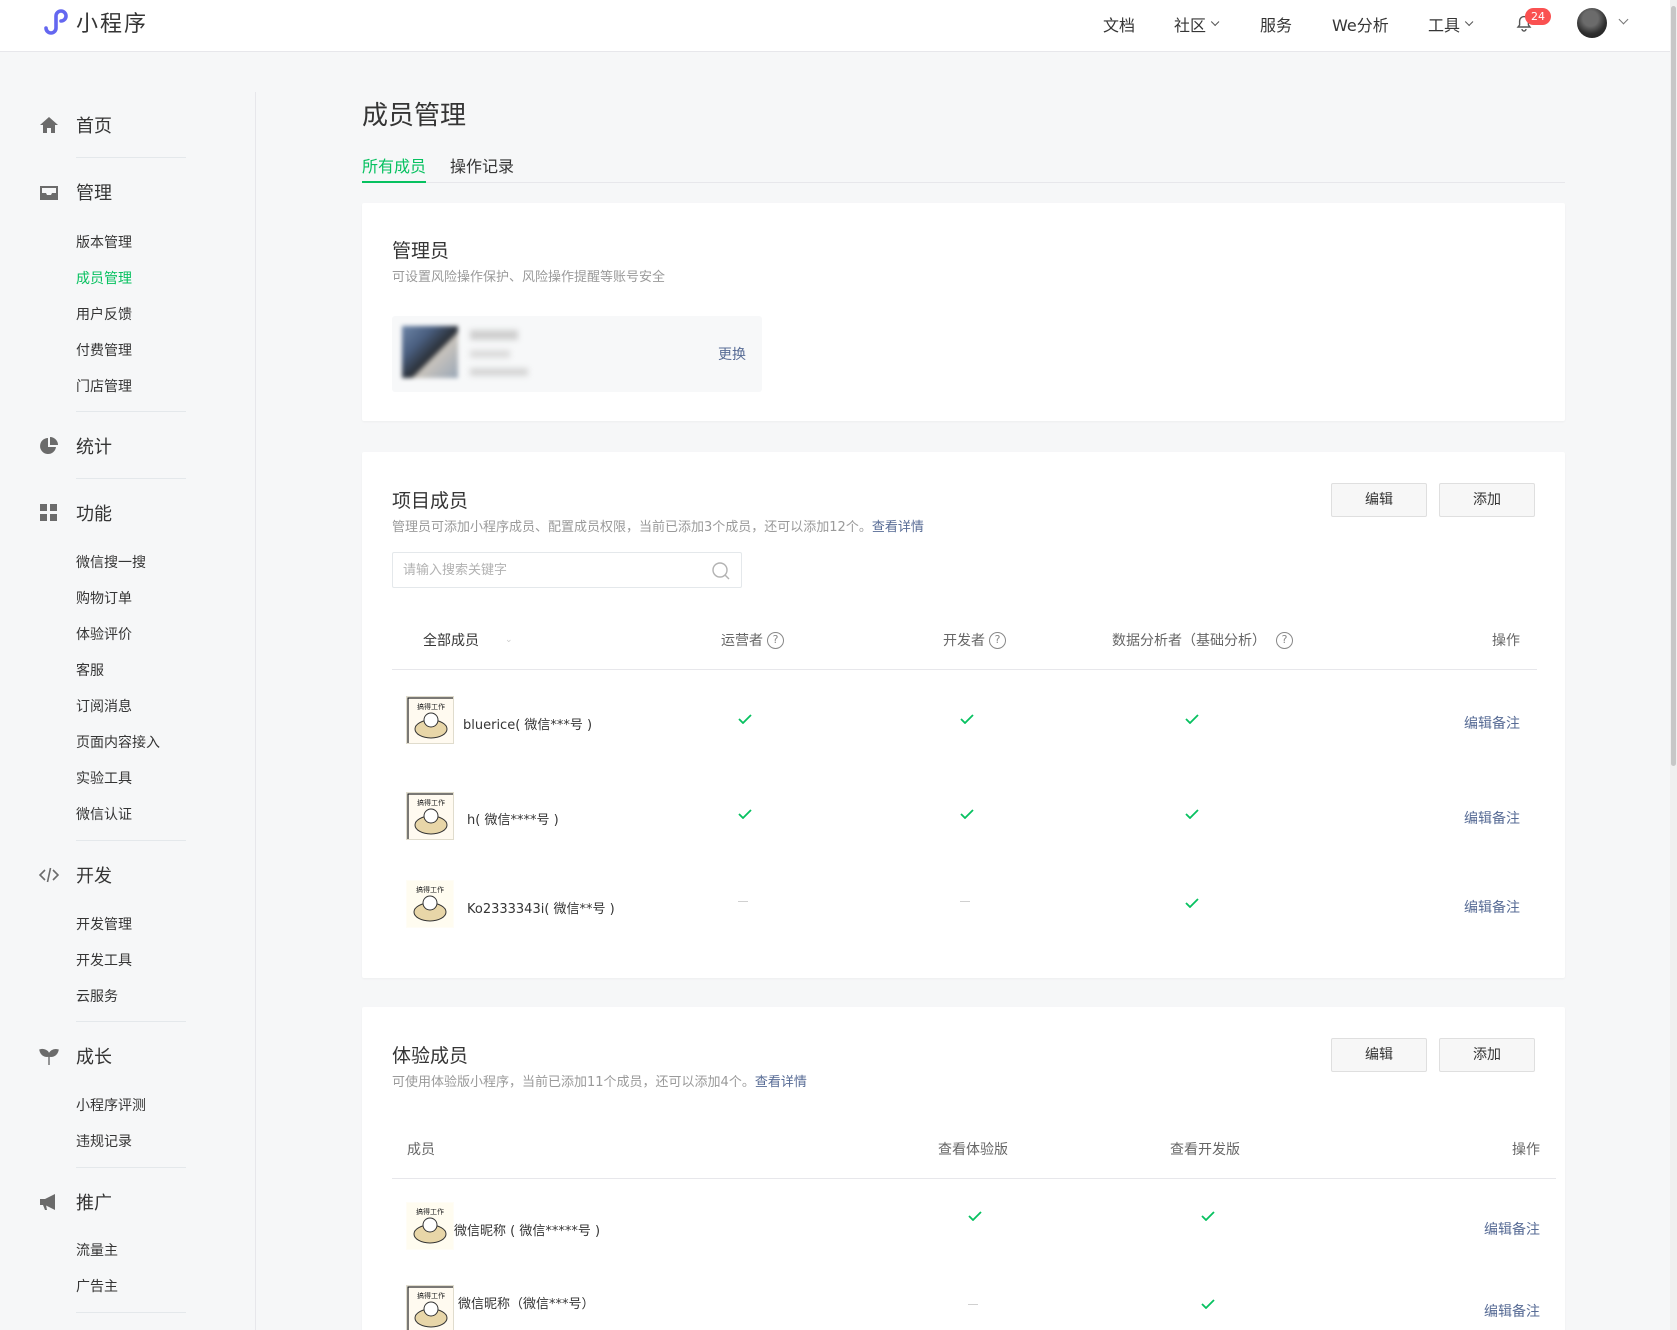  What do you see at coordinates (1205, 1150) in the screenshot?
I see `col-view-dev: 查看开发版` at bounding box center [1205, 1150].